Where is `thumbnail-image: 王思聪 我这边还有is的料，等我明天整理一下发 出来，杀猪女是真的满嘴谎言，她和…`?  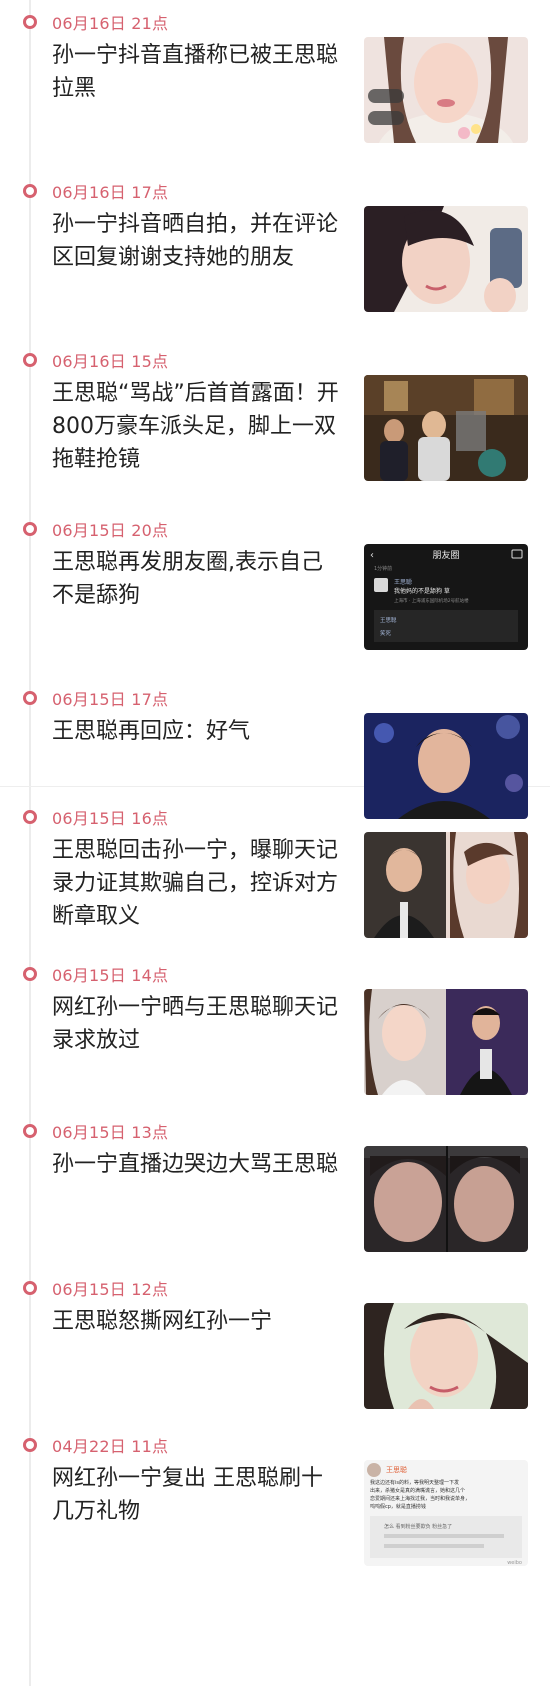 thumbnail-image: 王思聪 我这边还有is的料，等我明天整理一下发 出来，杀猪女是真的满嘴谎言，她和… is located at coordinates (446, 1513).